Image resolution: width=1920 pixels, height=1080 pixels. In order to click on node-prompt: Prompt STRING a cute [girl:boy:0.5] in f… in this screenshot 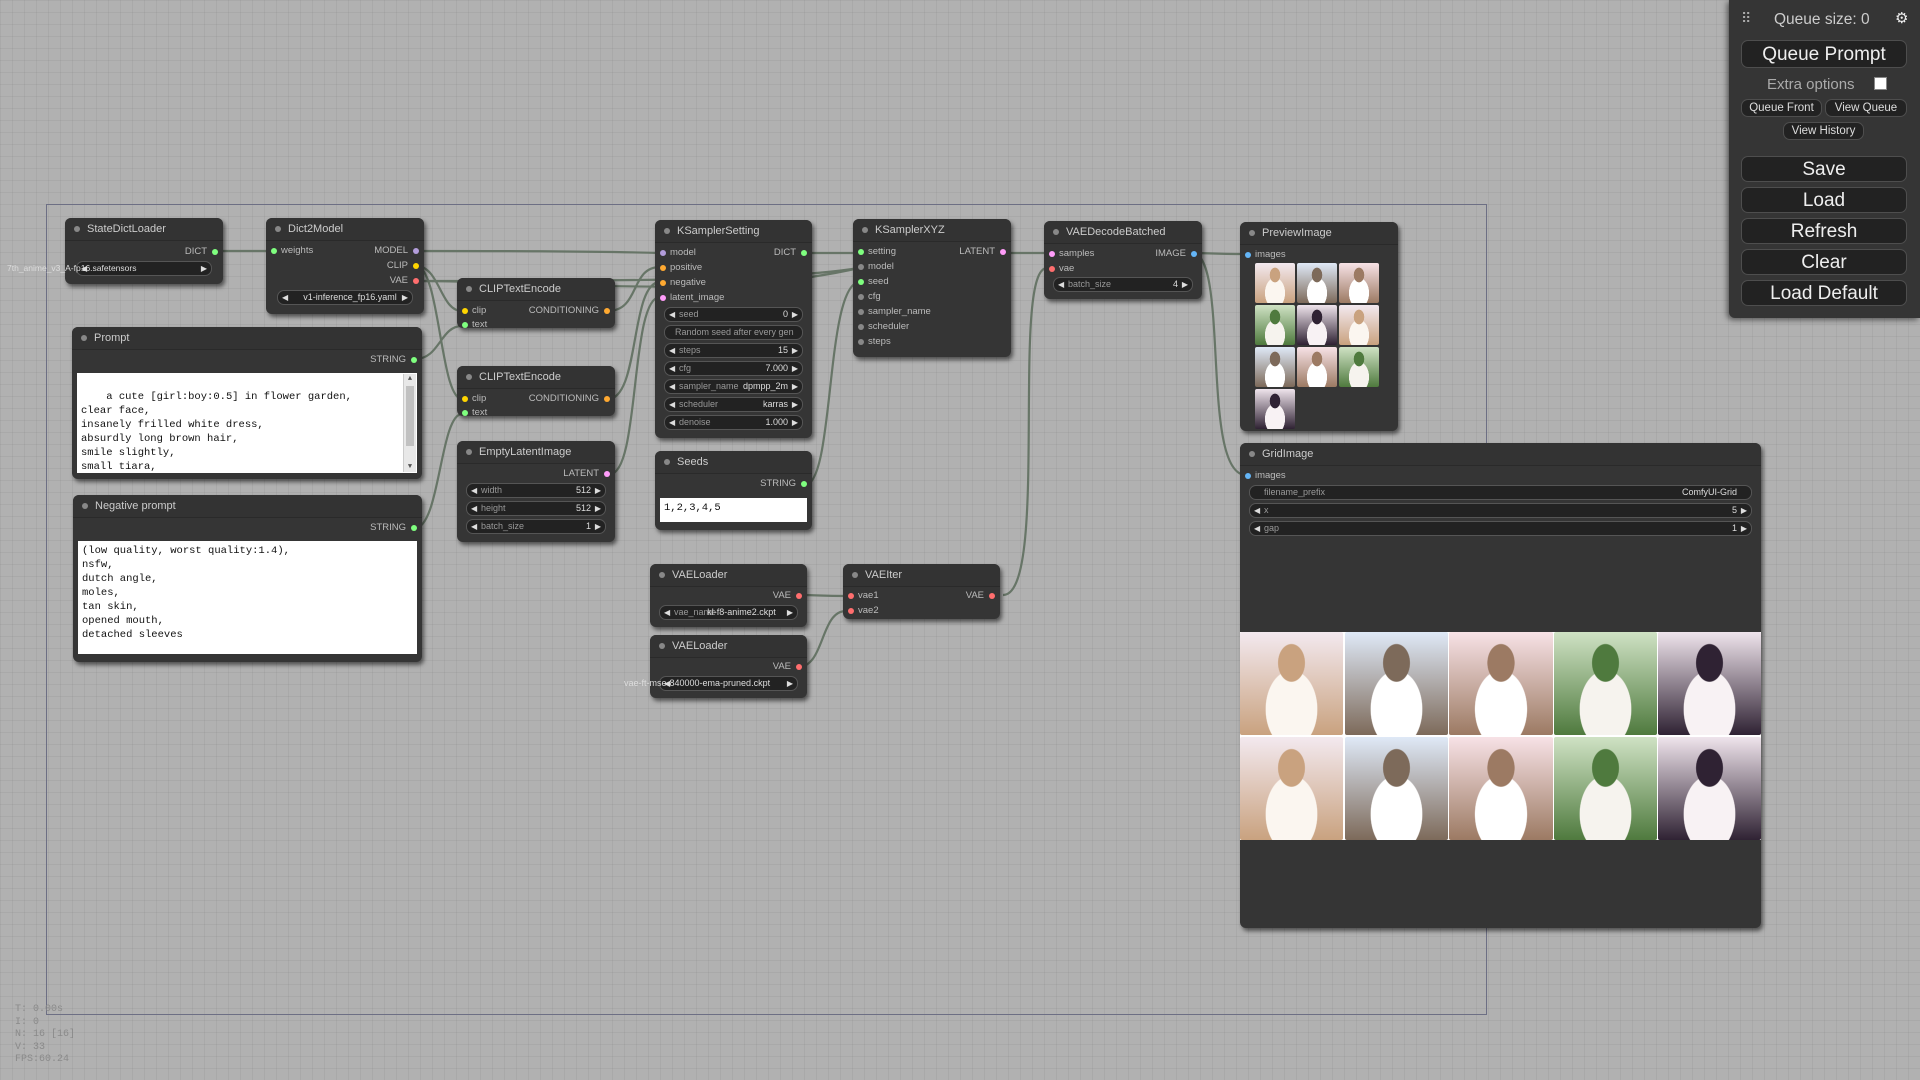, I will do `click(247, 403)`.